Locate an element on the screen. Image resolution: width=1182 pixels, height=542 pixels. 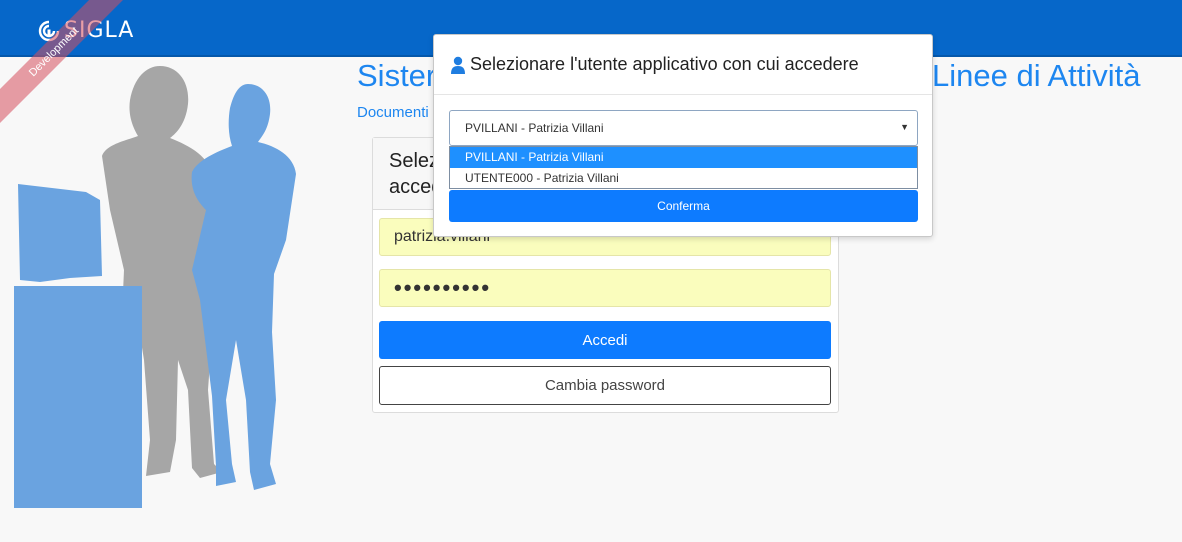
cambia-password-button: Cambia password is located at coordinates (605, 385).